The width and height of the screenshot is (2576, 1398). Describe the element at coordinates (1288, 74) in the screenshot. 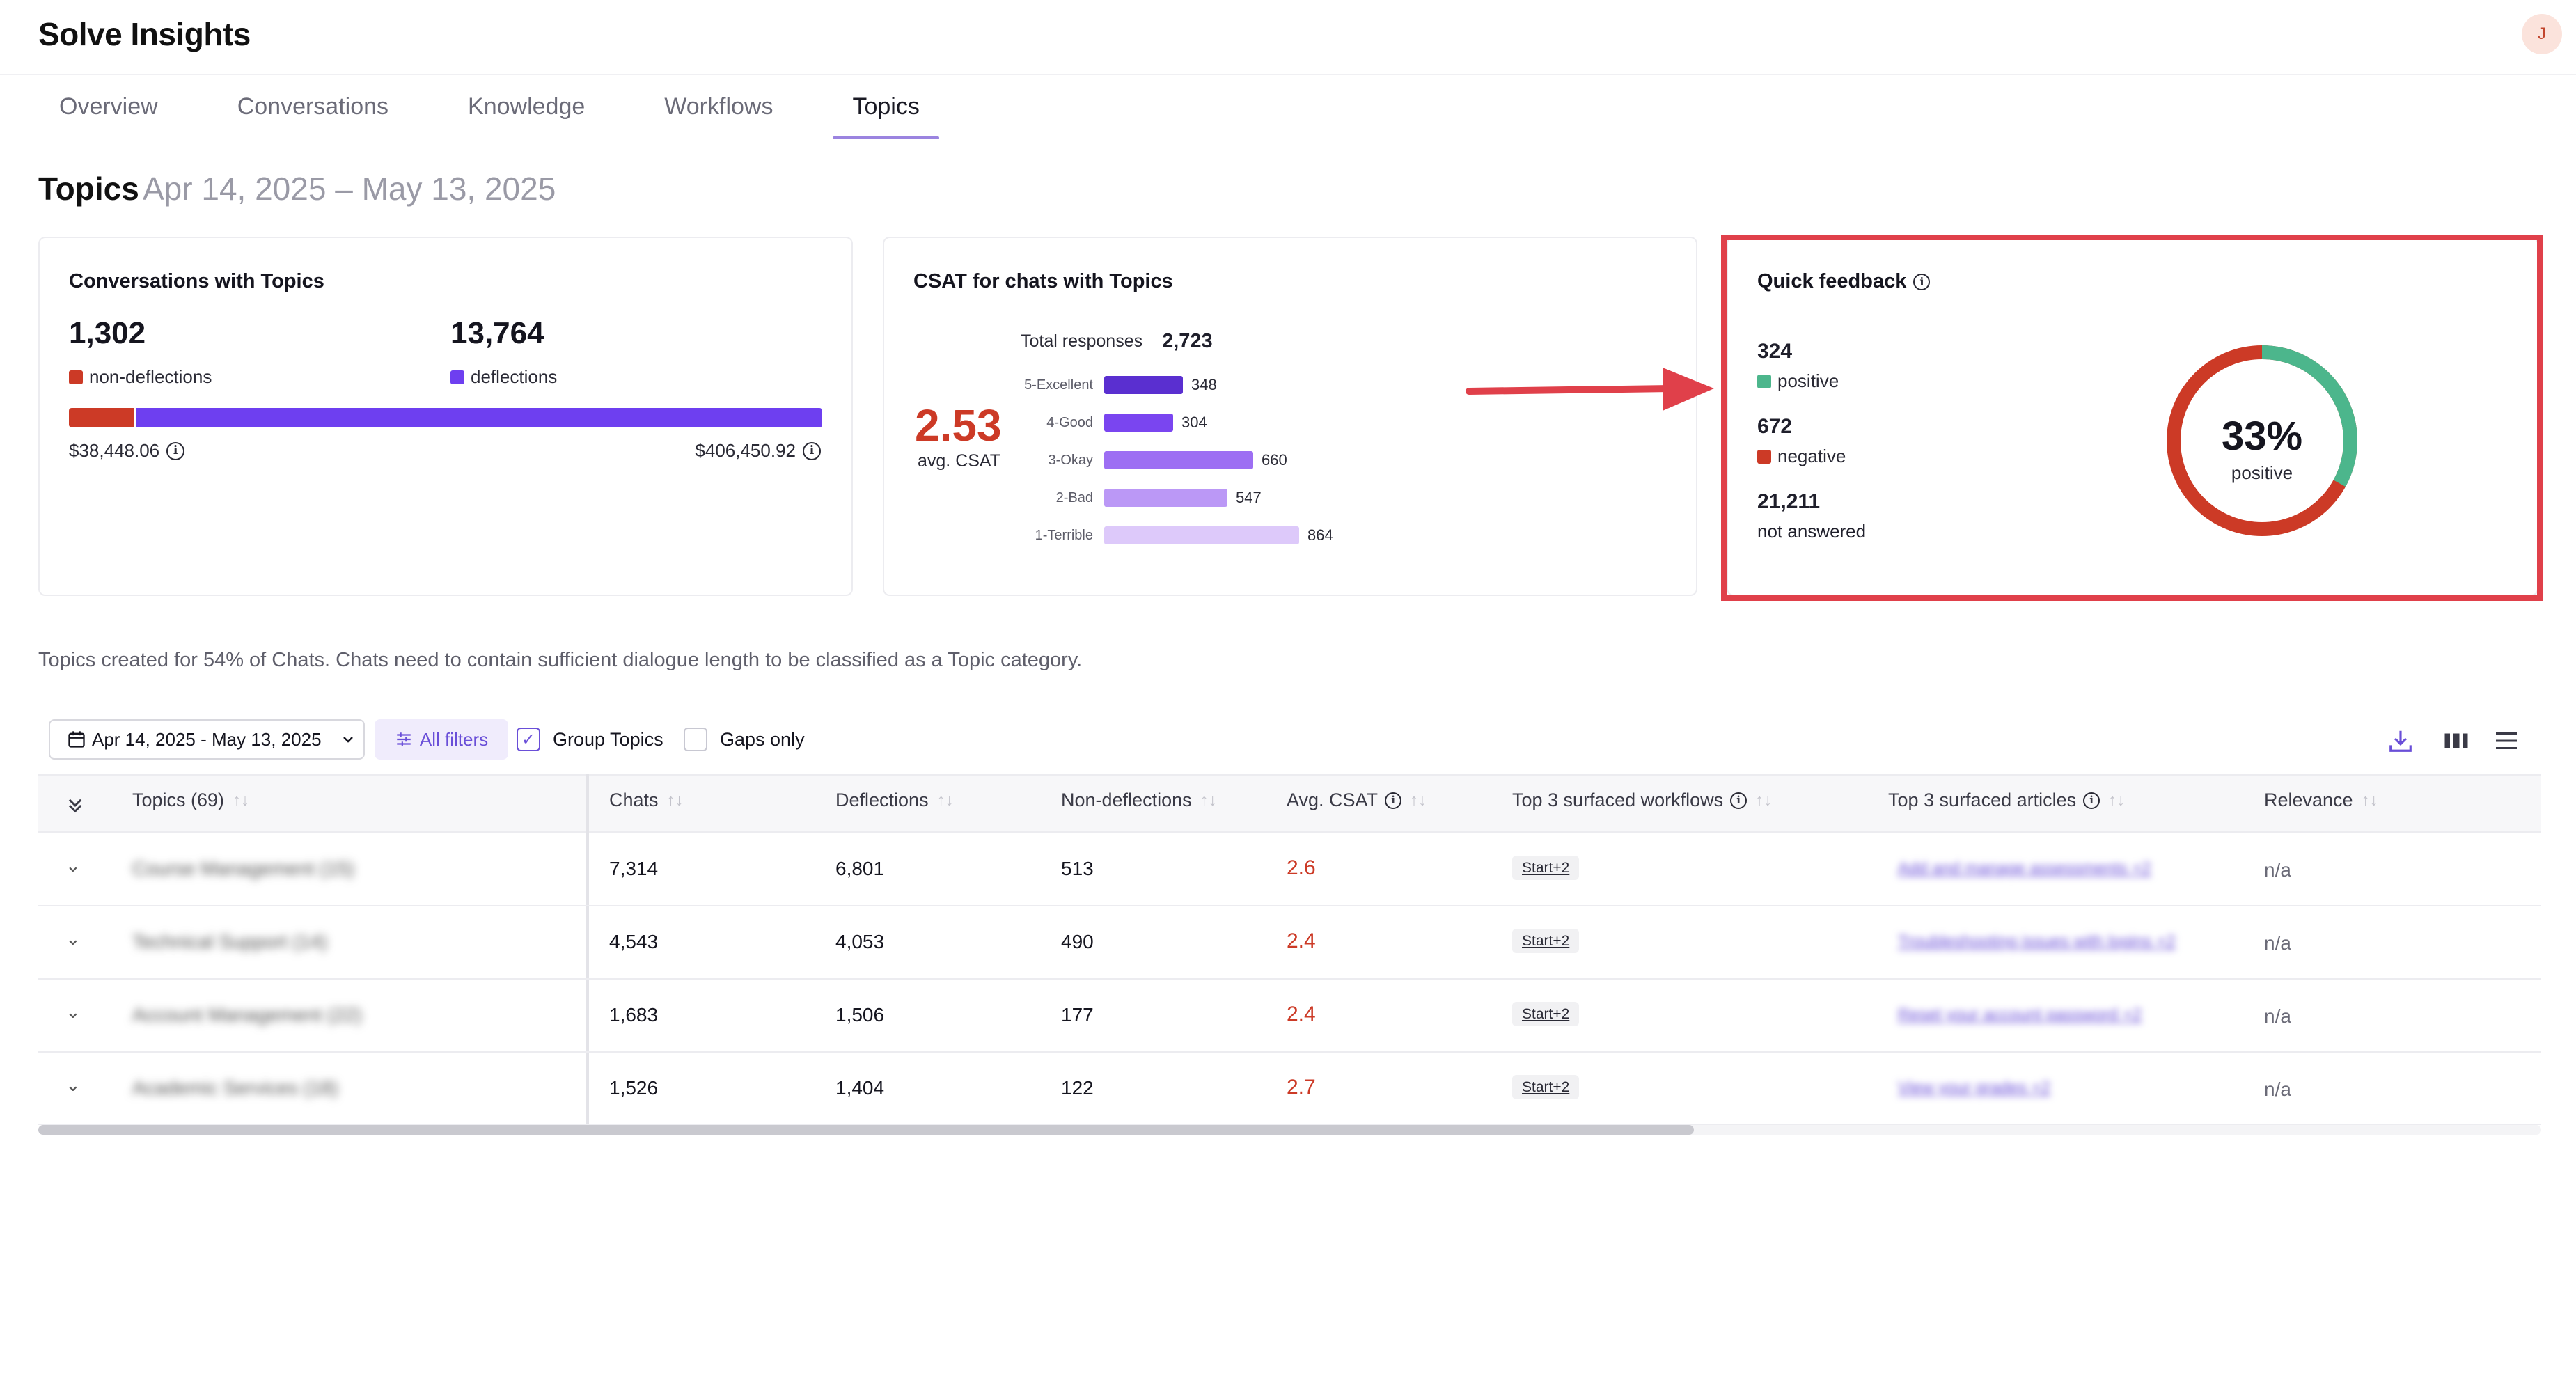

I see `header-divider` at that location.